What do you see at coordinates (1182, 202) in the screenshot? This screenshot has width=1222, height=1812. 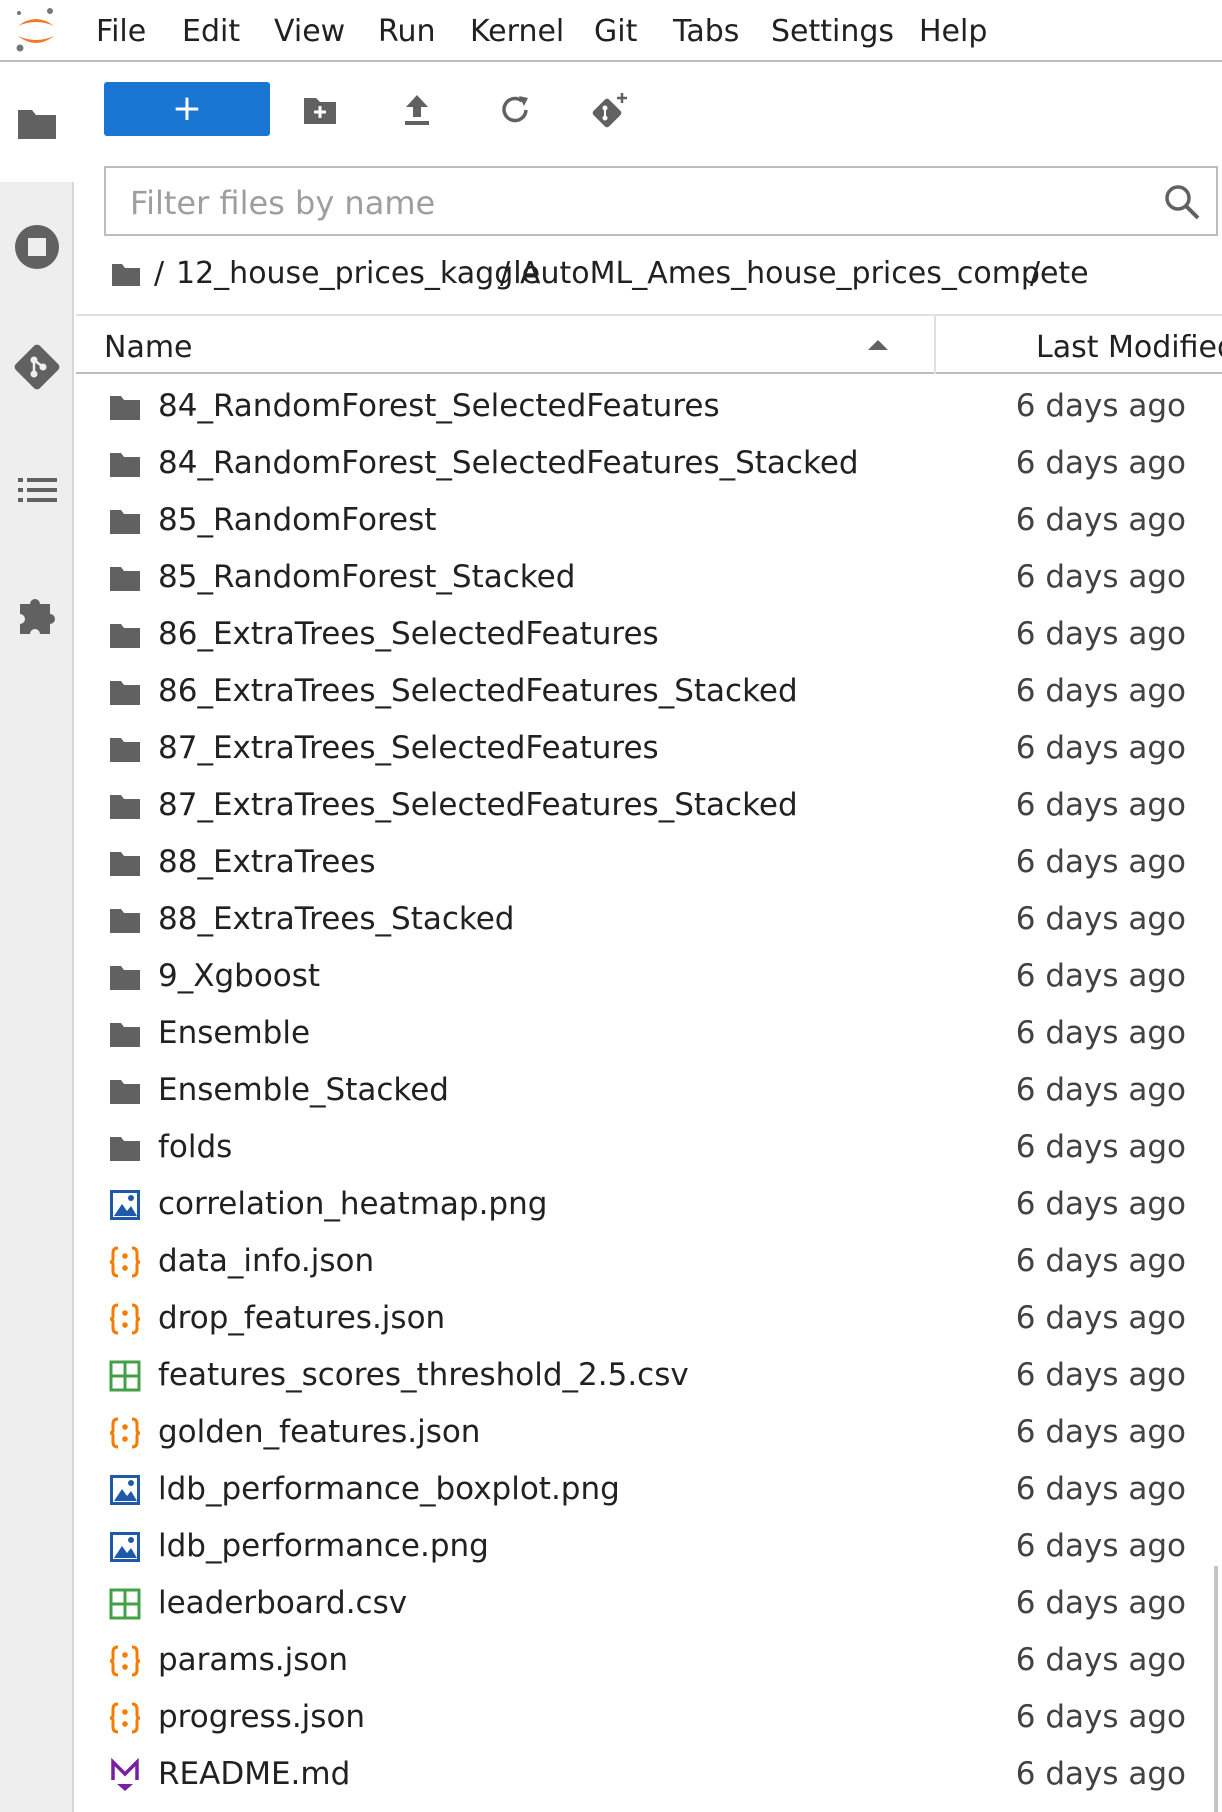 I see `search-icon` at bounding box center [1182, 202].